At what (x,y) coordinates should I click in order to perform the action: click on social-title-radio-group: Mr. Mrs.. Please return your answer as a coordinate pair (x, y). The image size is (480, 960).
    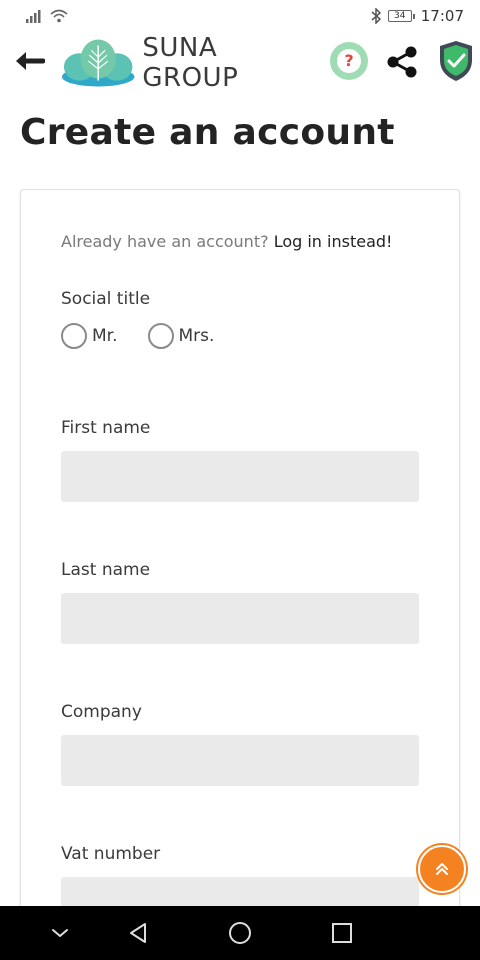
    Looking at the image, I should click on (152, 336).